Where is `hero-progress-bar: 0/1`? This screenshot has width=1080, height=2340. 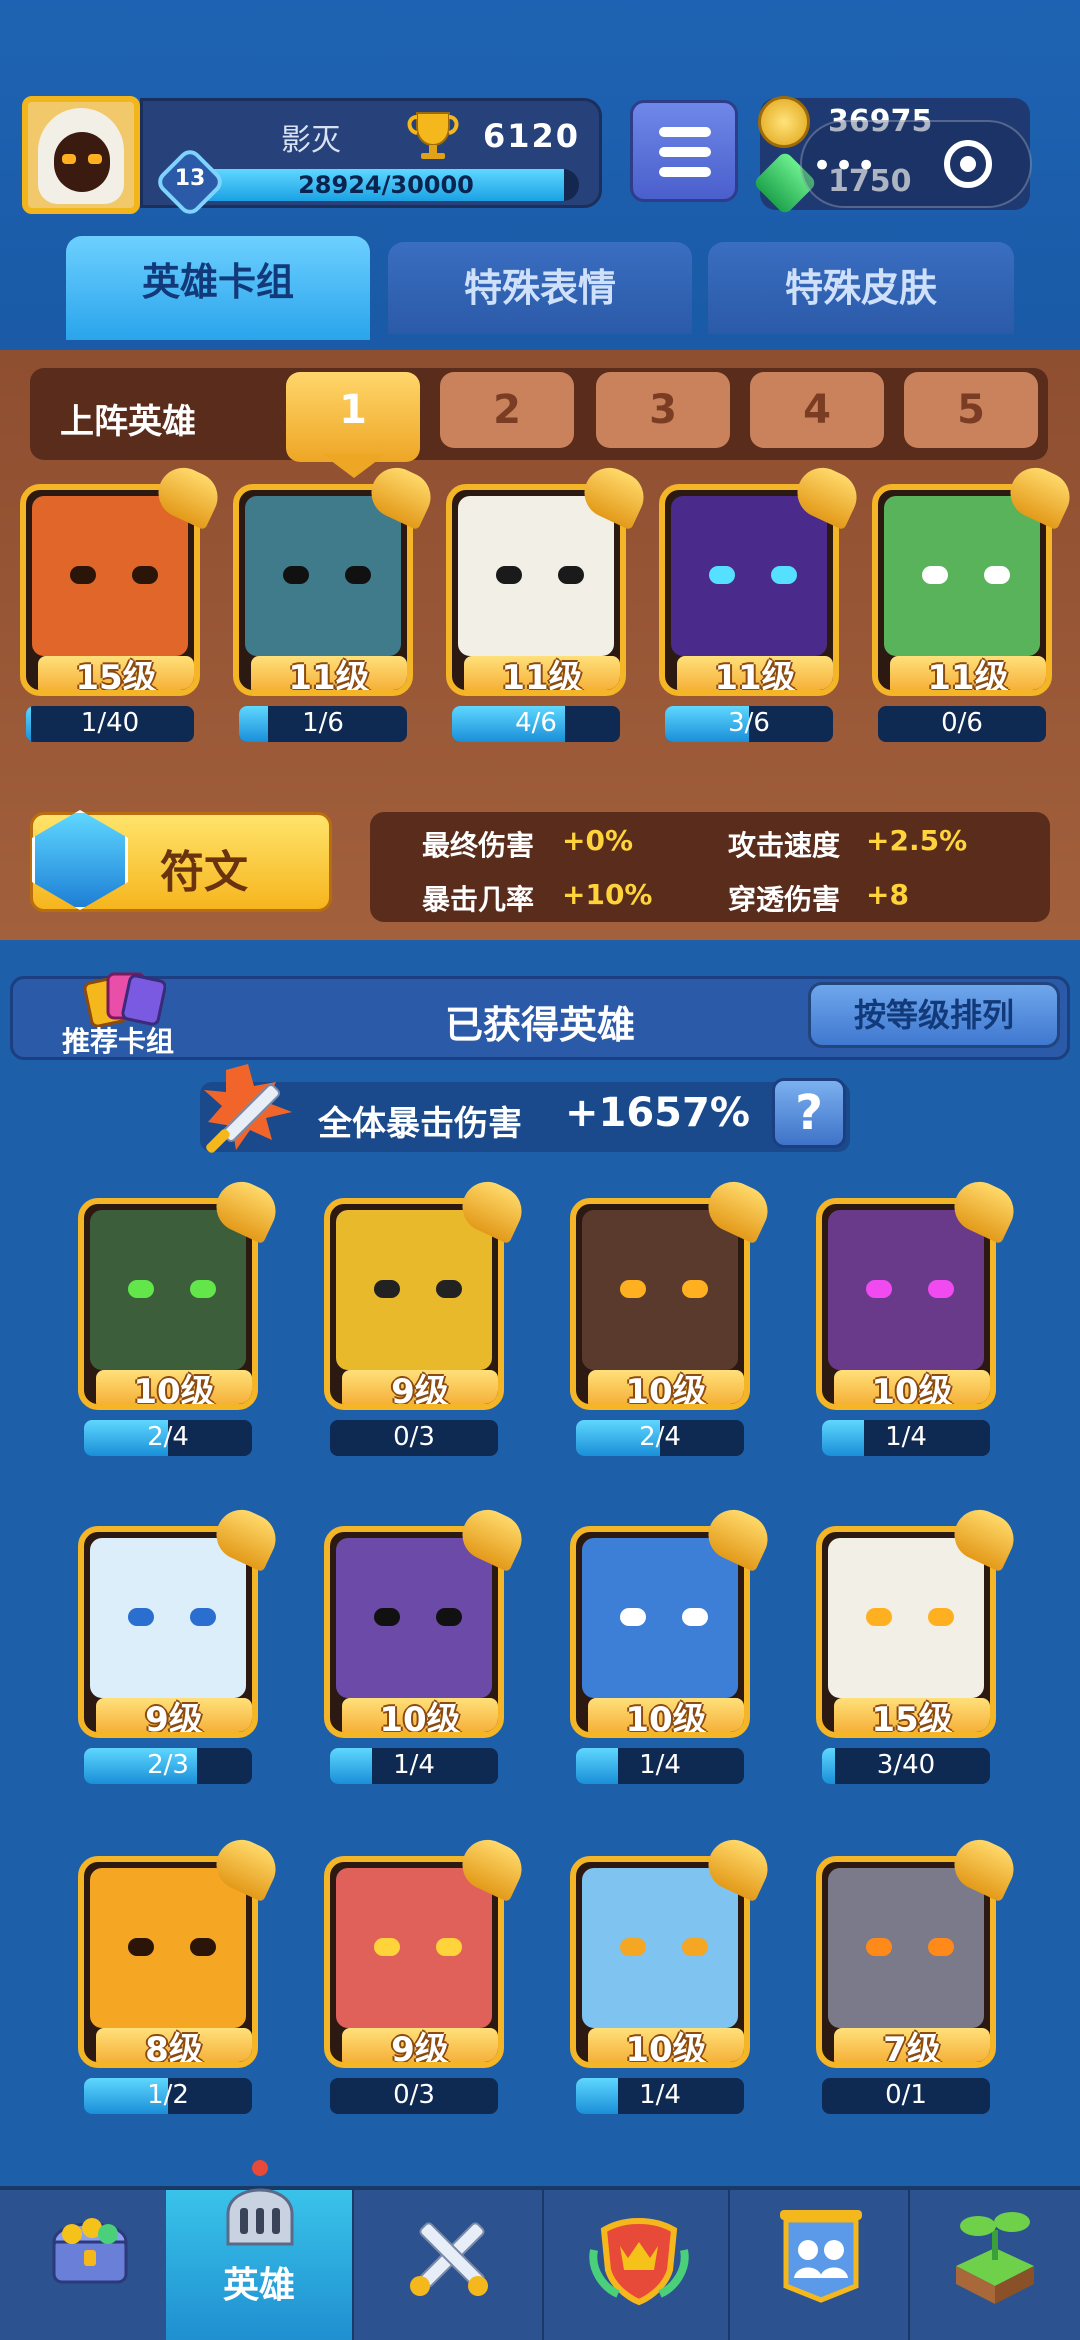
hero-progress-bar: 0/1 is located at coordinates (906, 2096).